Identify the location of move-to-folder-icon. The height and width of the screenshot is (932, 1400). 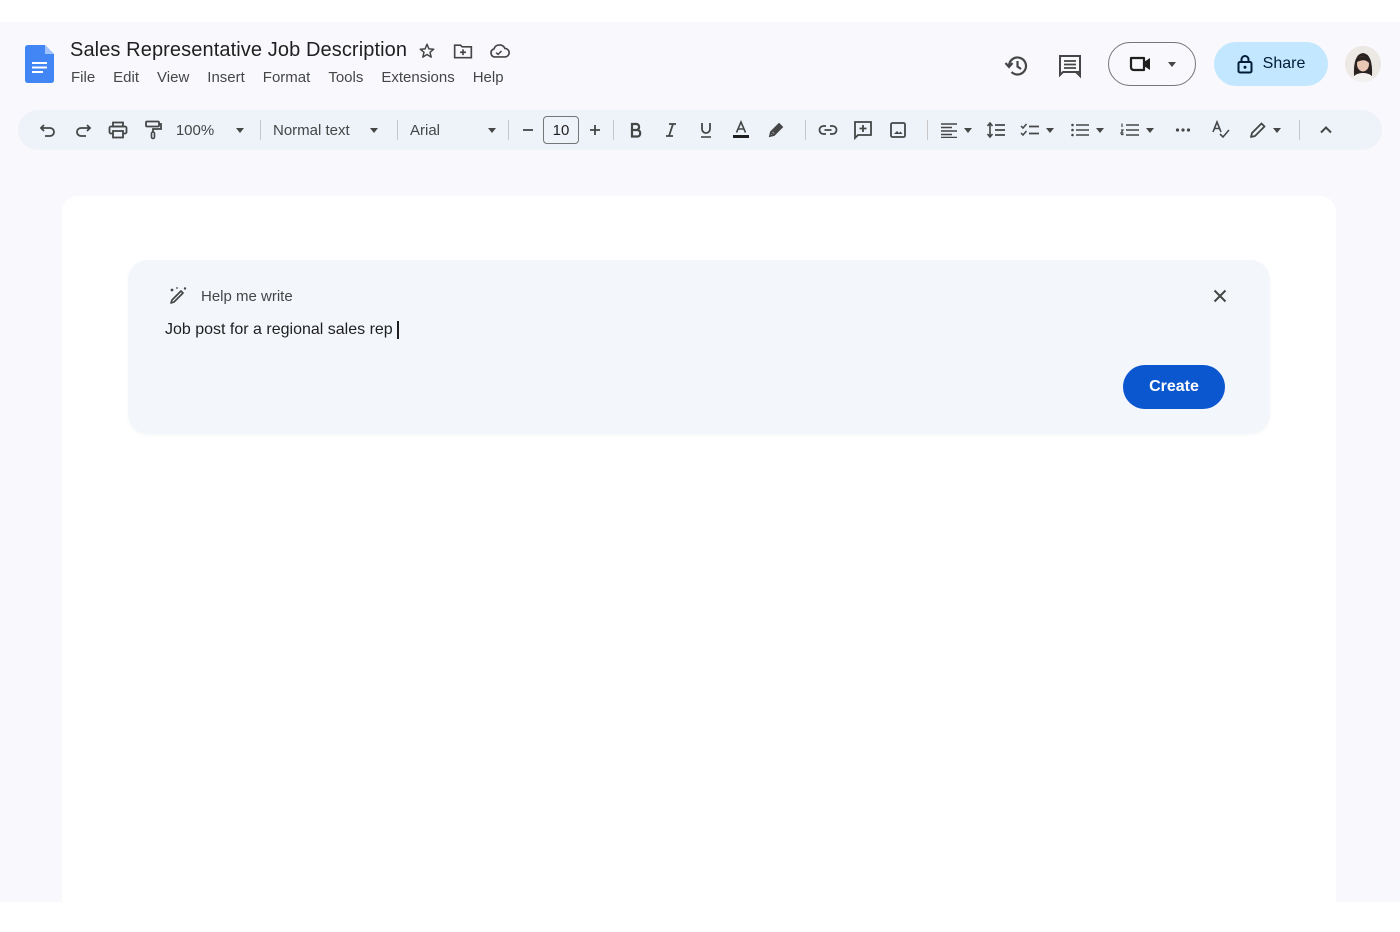
(463, 51).